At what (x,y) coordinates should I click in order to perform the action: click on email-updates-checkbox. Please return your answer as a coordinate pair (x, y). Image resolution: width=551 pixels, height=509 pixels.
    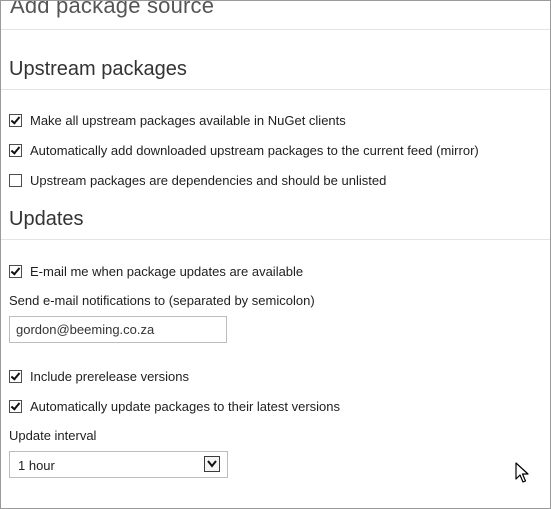
    Looking at the image, I should click on (15, 271).